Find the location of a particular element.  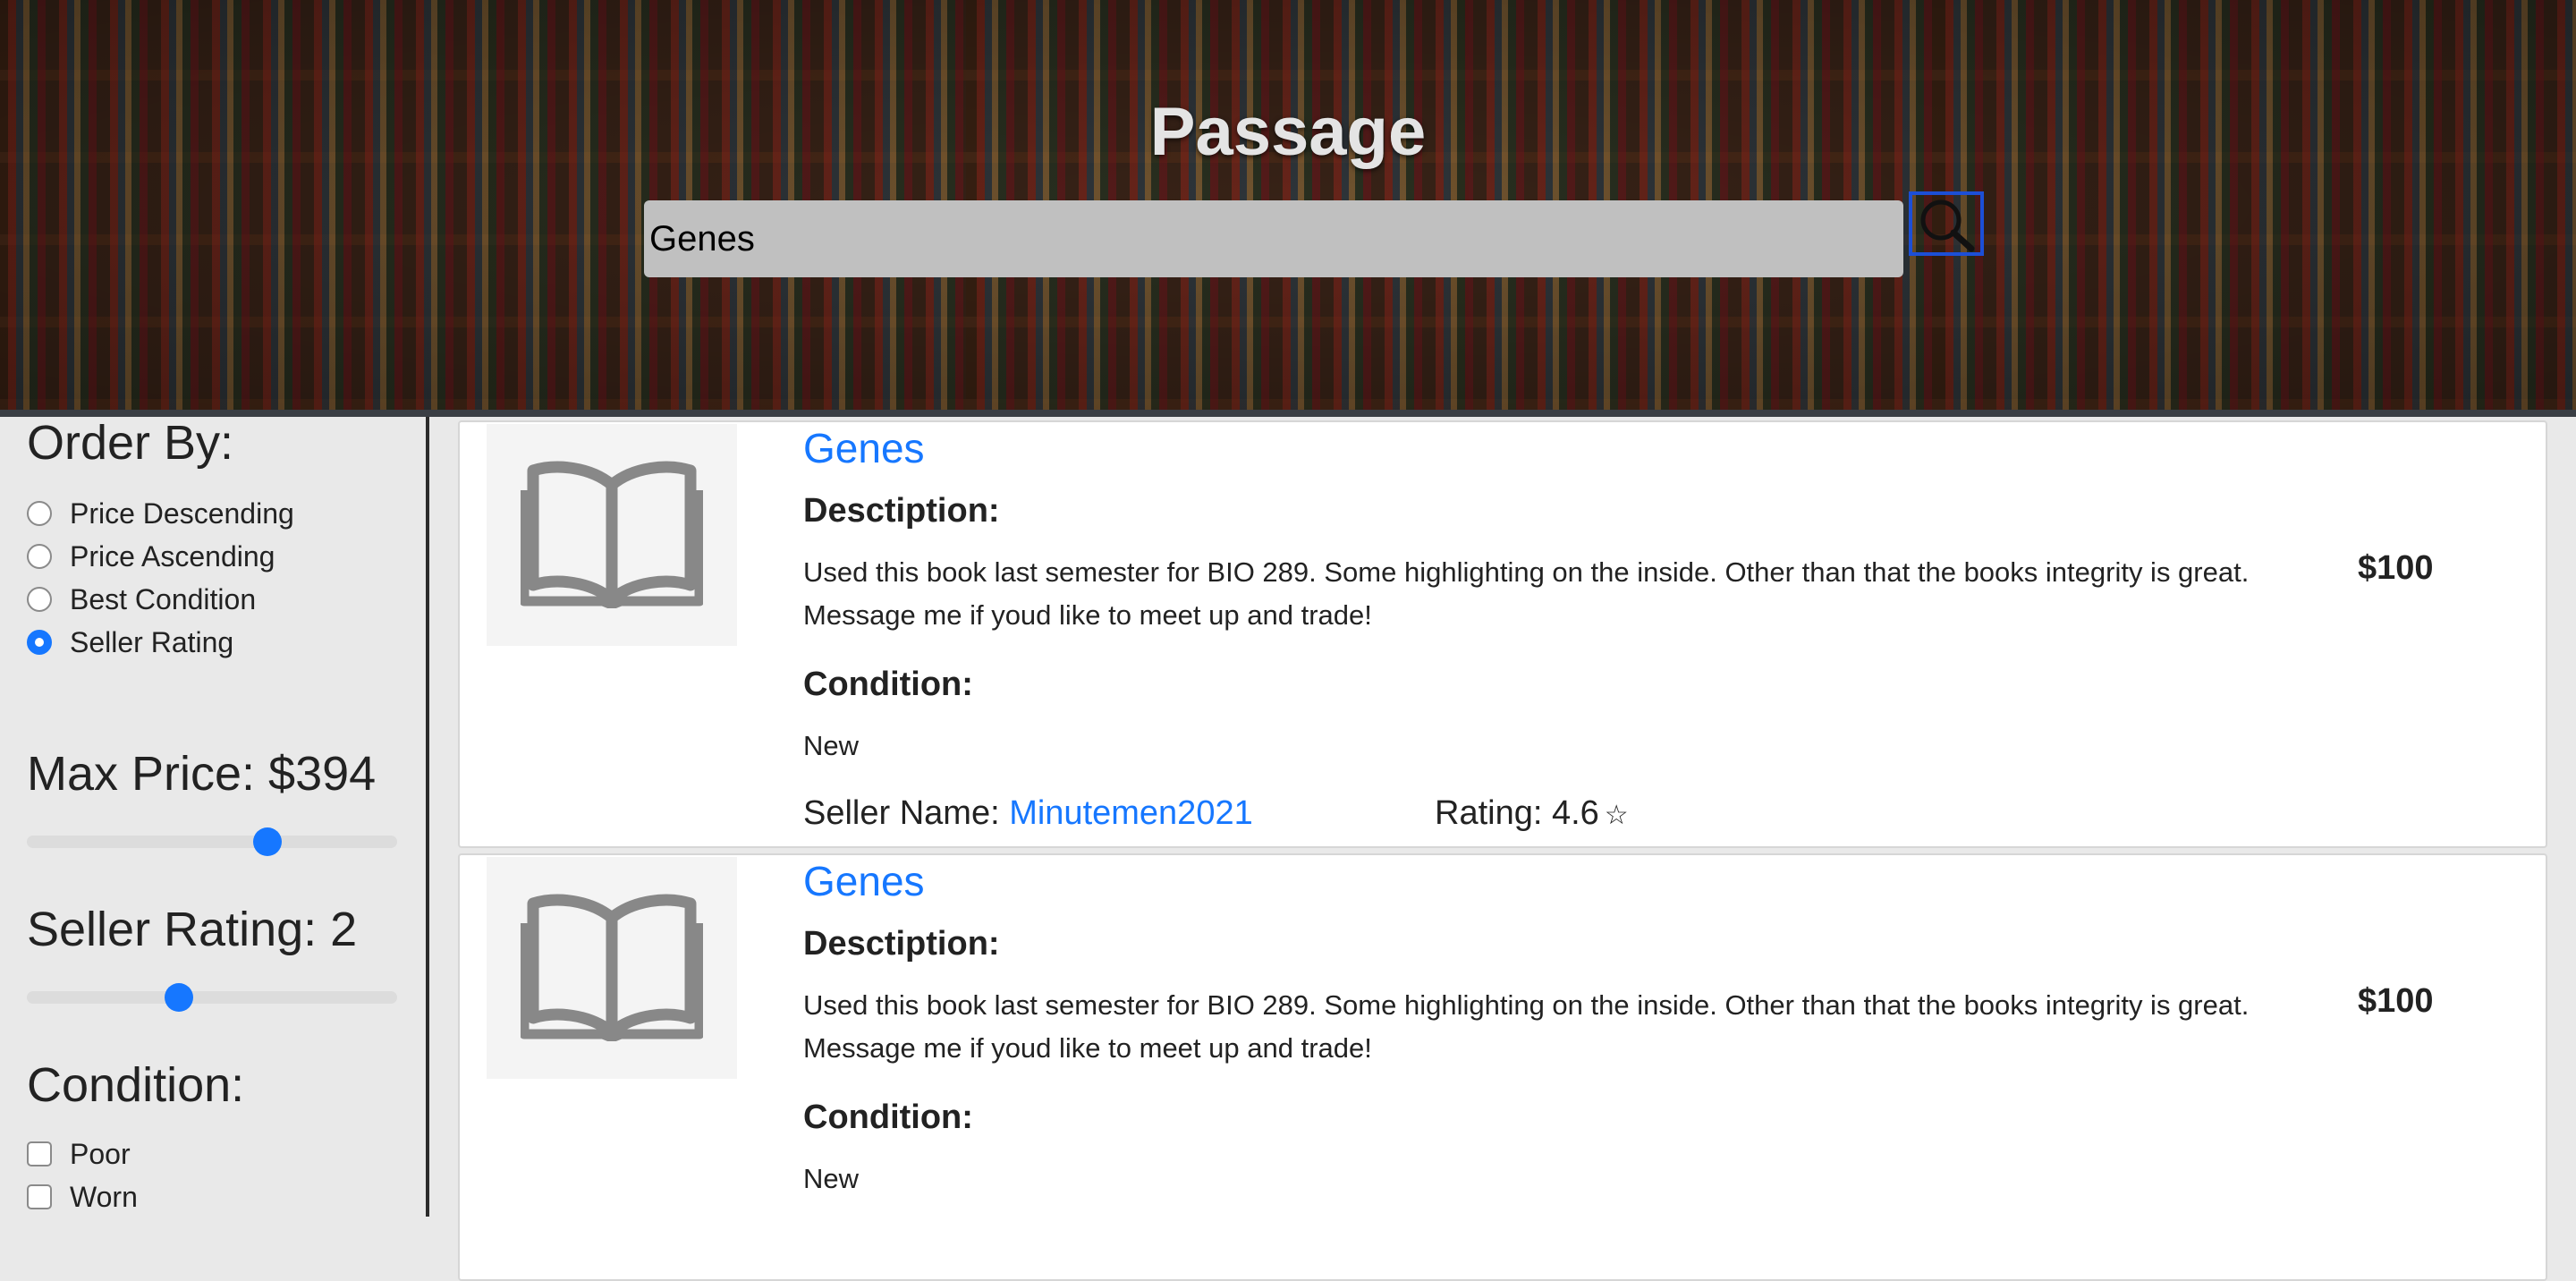

max-price-slider is located at coordinates (212, 841).